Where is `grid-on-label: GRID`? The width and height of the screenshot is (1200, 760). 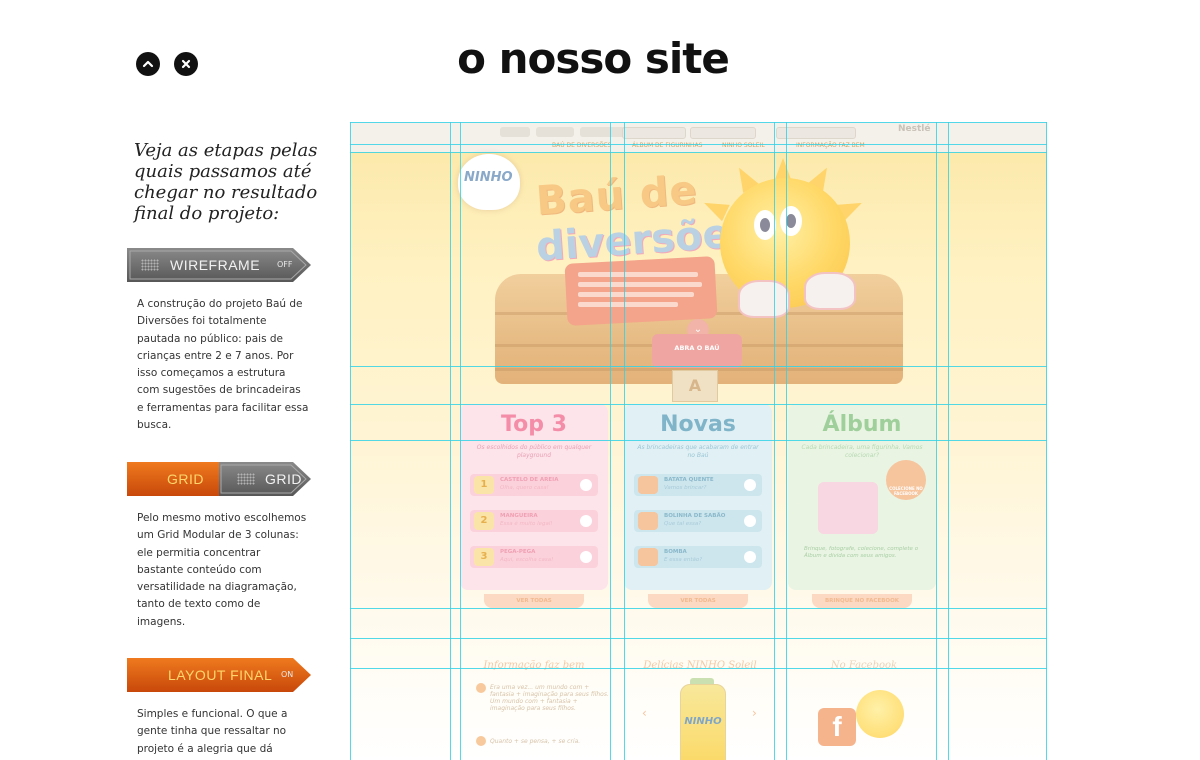 grid-on-label: GRID is located at coordinates (185, 479).